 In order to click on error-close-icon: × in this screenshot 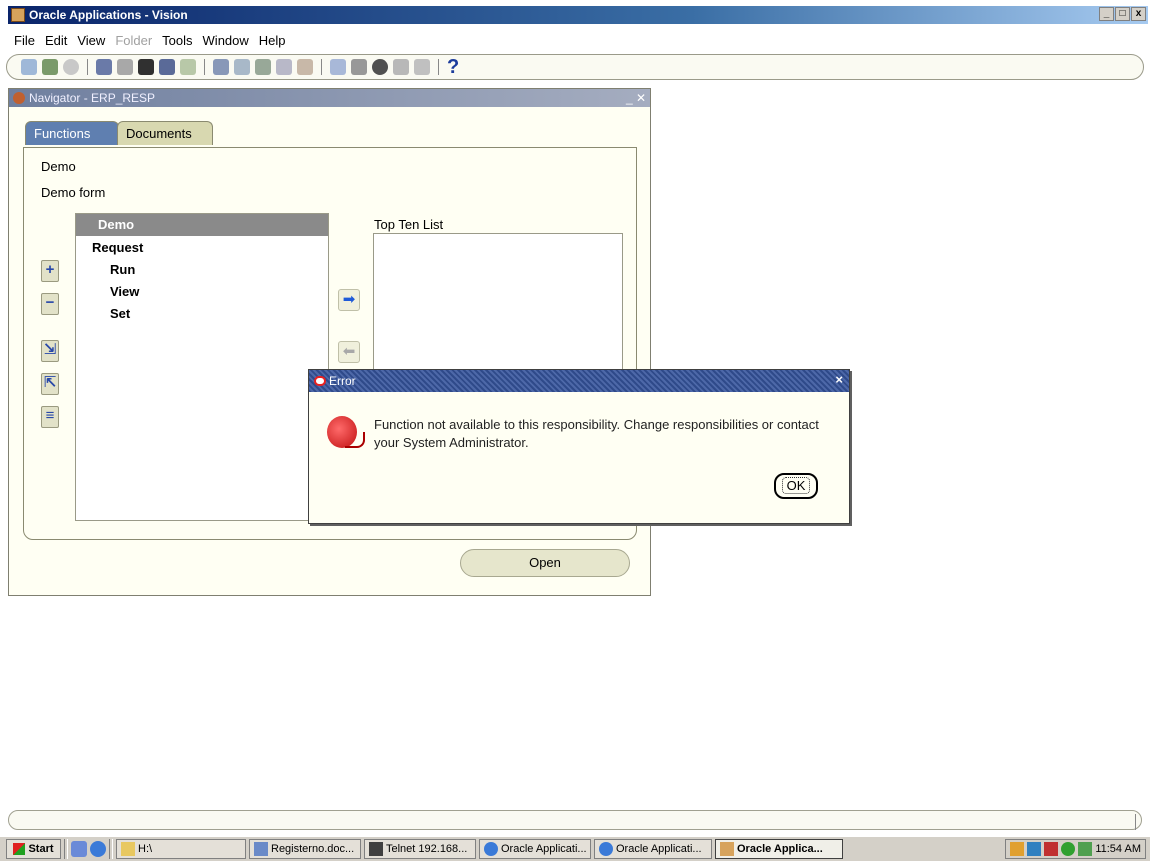, I will do `click(839, 379)`.